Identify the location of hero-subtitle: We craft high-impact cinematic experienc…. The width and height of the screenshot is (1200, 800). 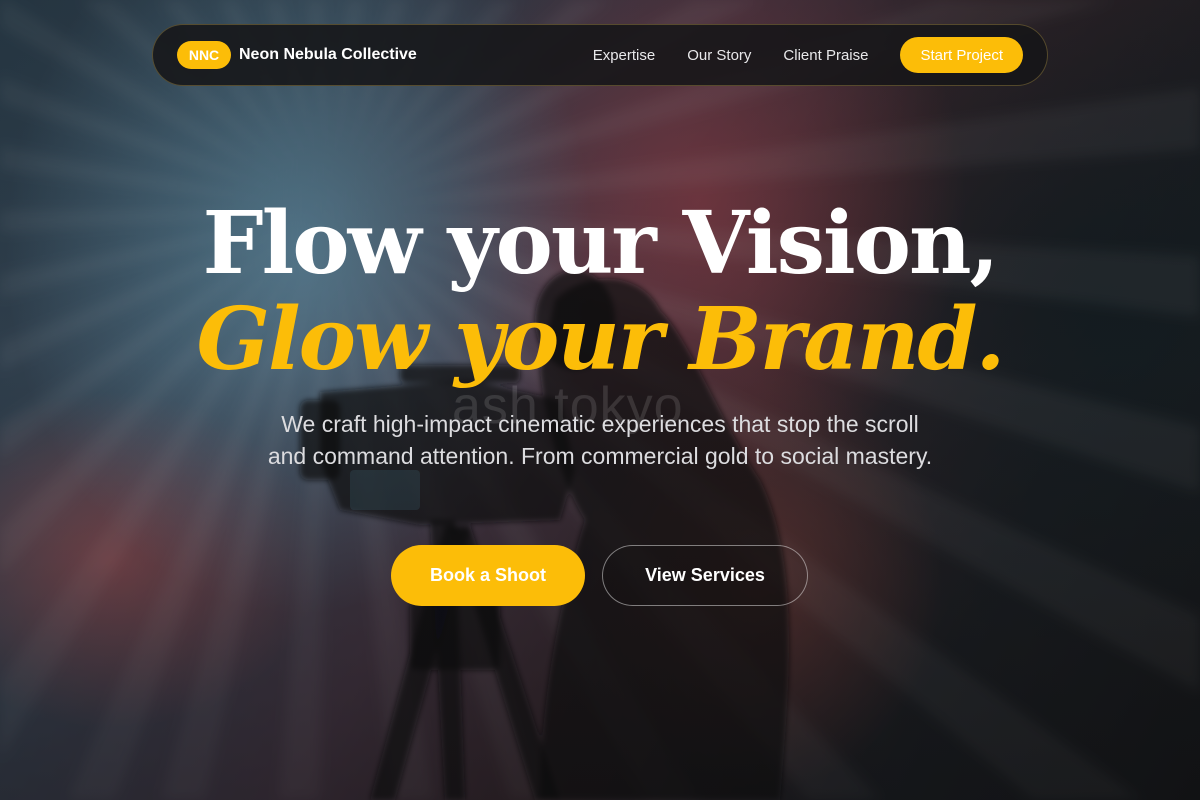
(600, 440).